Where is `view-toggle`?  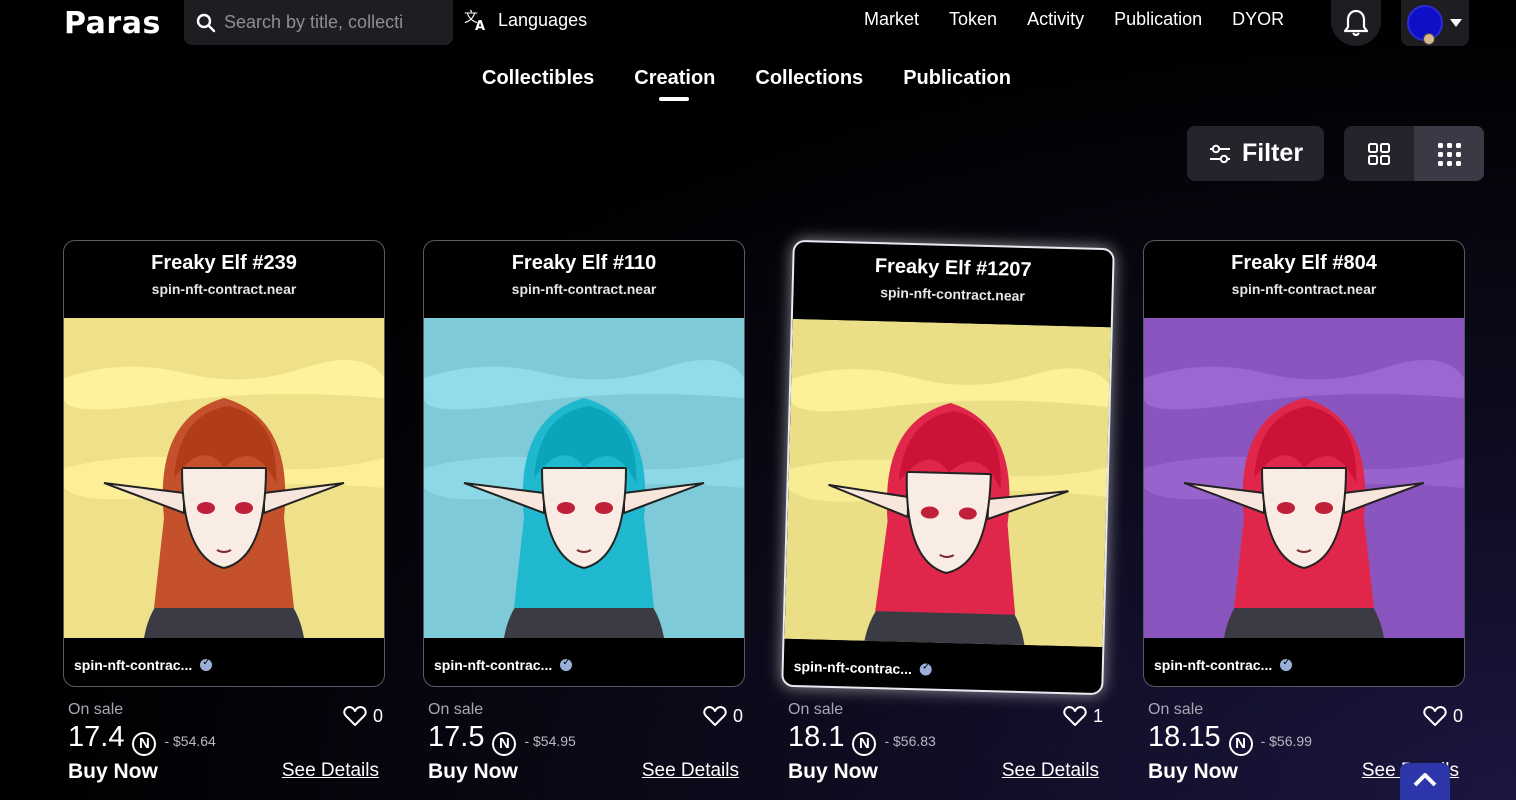 view-toggle is located at coordinates (1414, 153).